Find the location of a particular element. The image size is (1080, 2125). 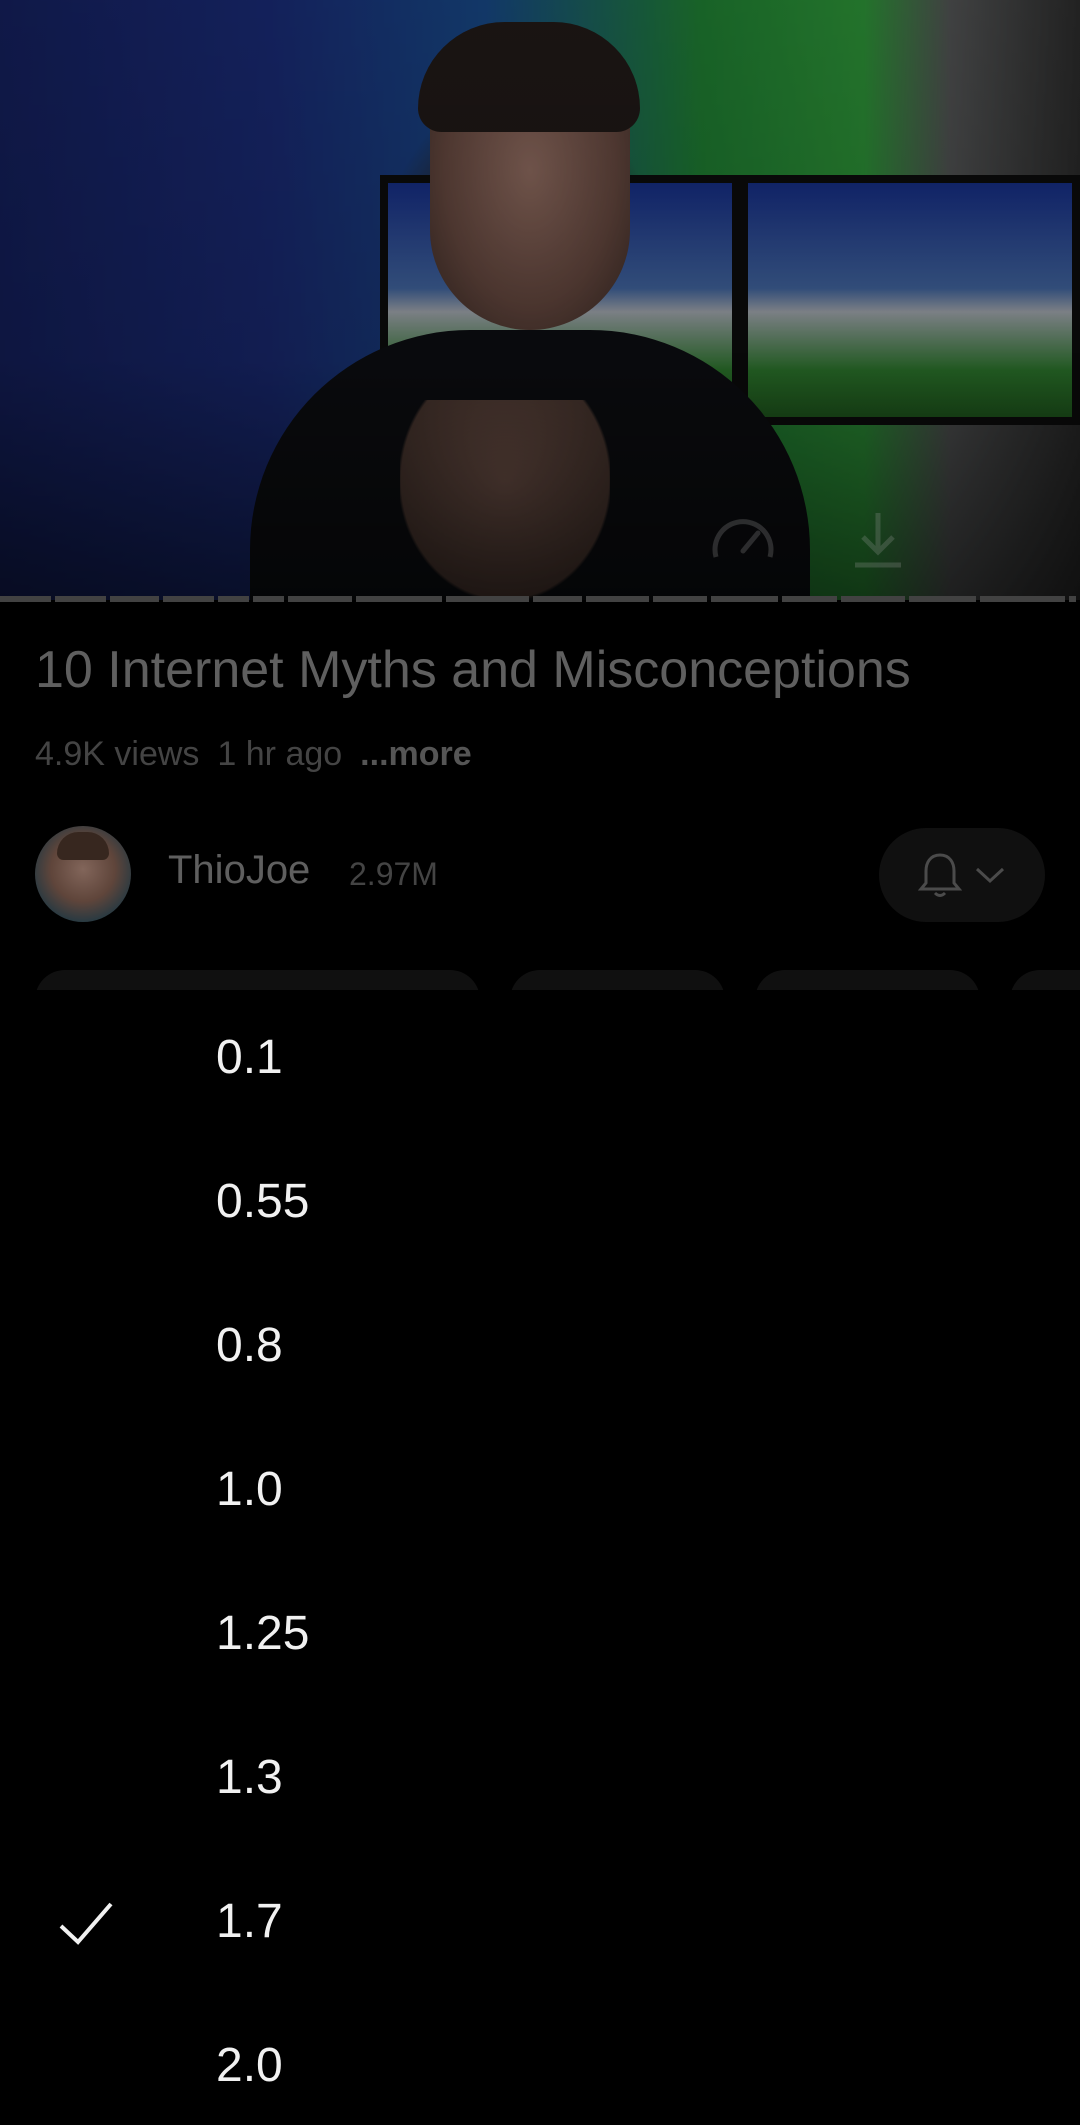

speed-option-1-25: 1.25 is located at coordinates (540, 1638).